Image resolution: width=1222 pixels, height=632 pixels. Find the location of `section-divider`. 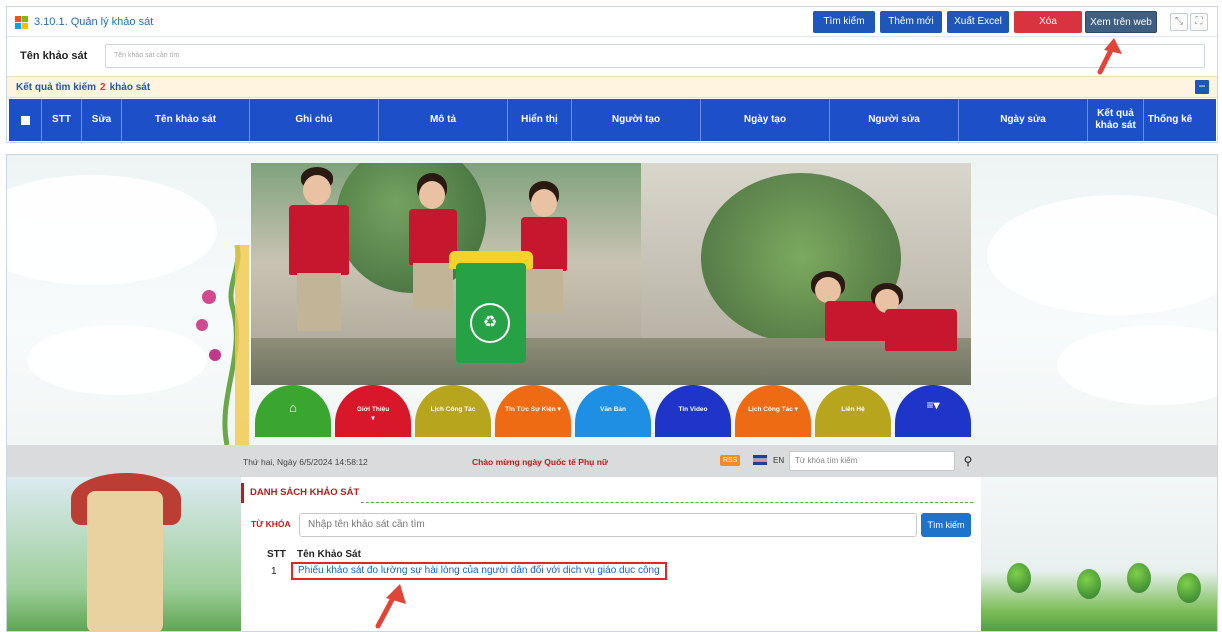

section-divider is located at coordinates (667, 502).